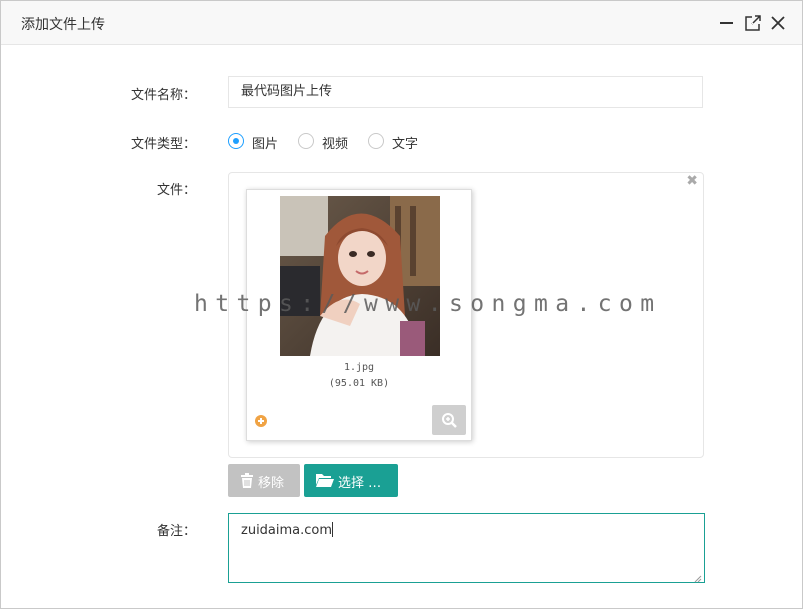 The width and height of the screenshot is (803, 609). I want to click on radio-image-label: 图片, so click(265, 144).